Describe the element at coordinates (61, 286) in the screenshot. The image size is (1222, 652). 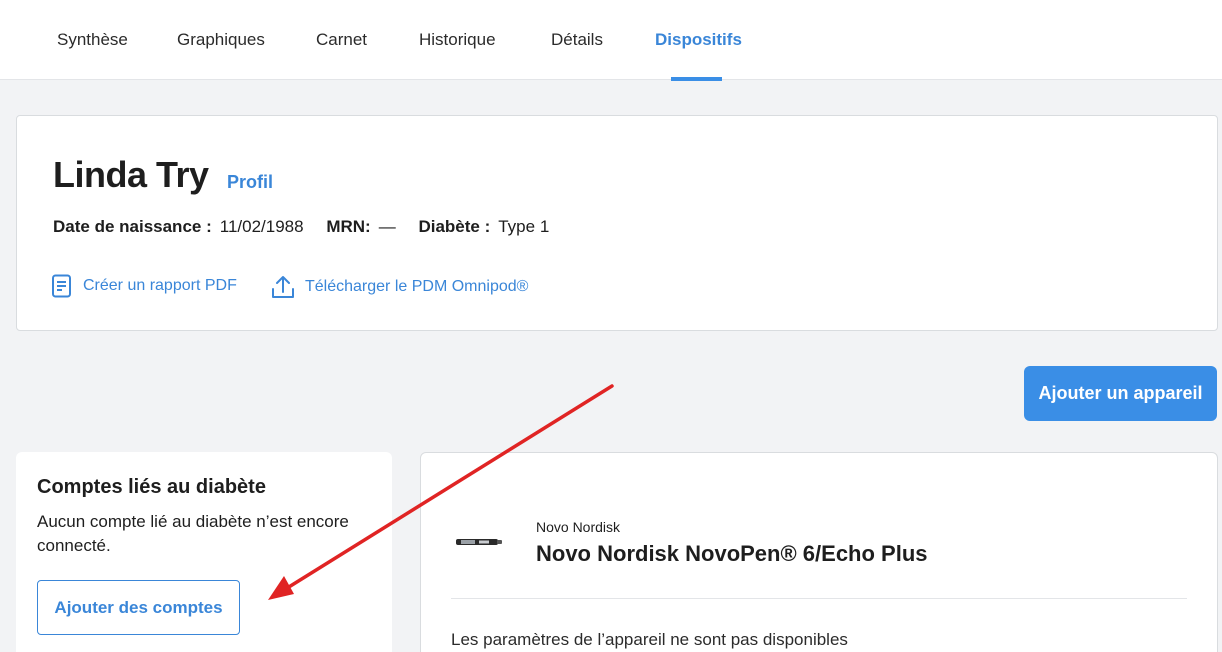
I see `document-icon` at that location.